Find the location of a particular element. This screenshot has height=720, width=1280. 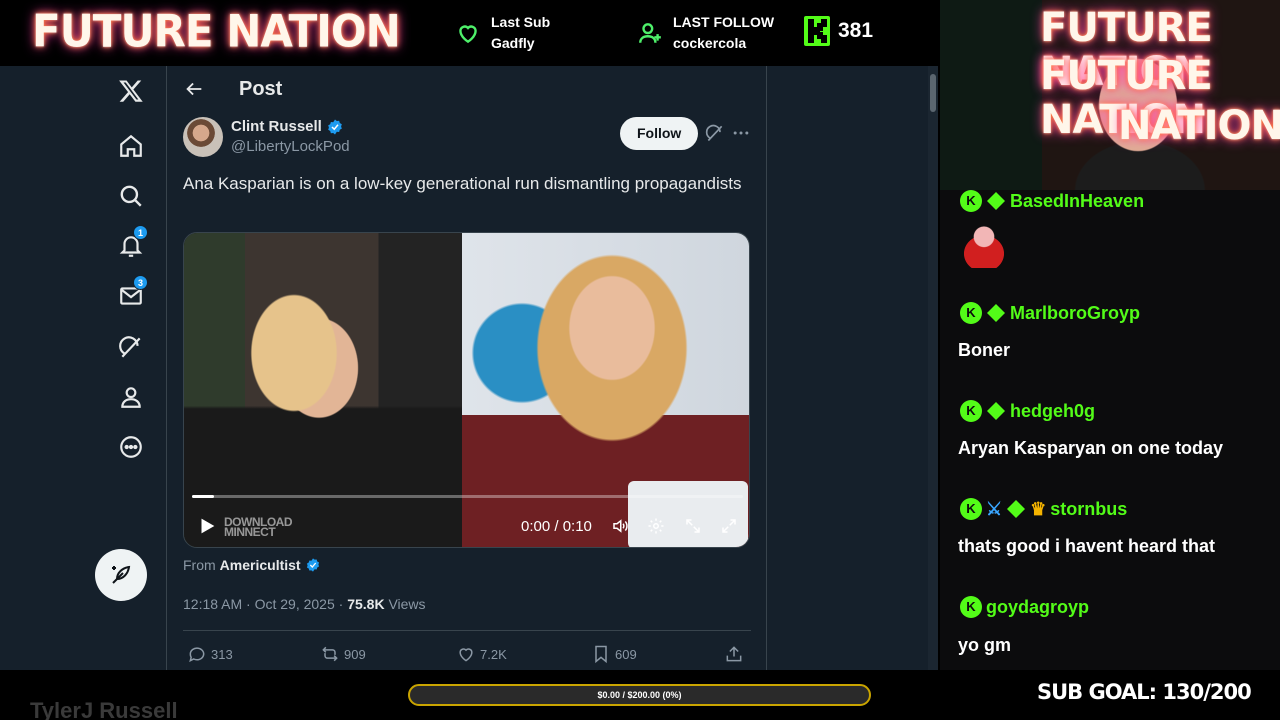

chat-username: K BasedInHeaven is located at coordinates (1052, 201).